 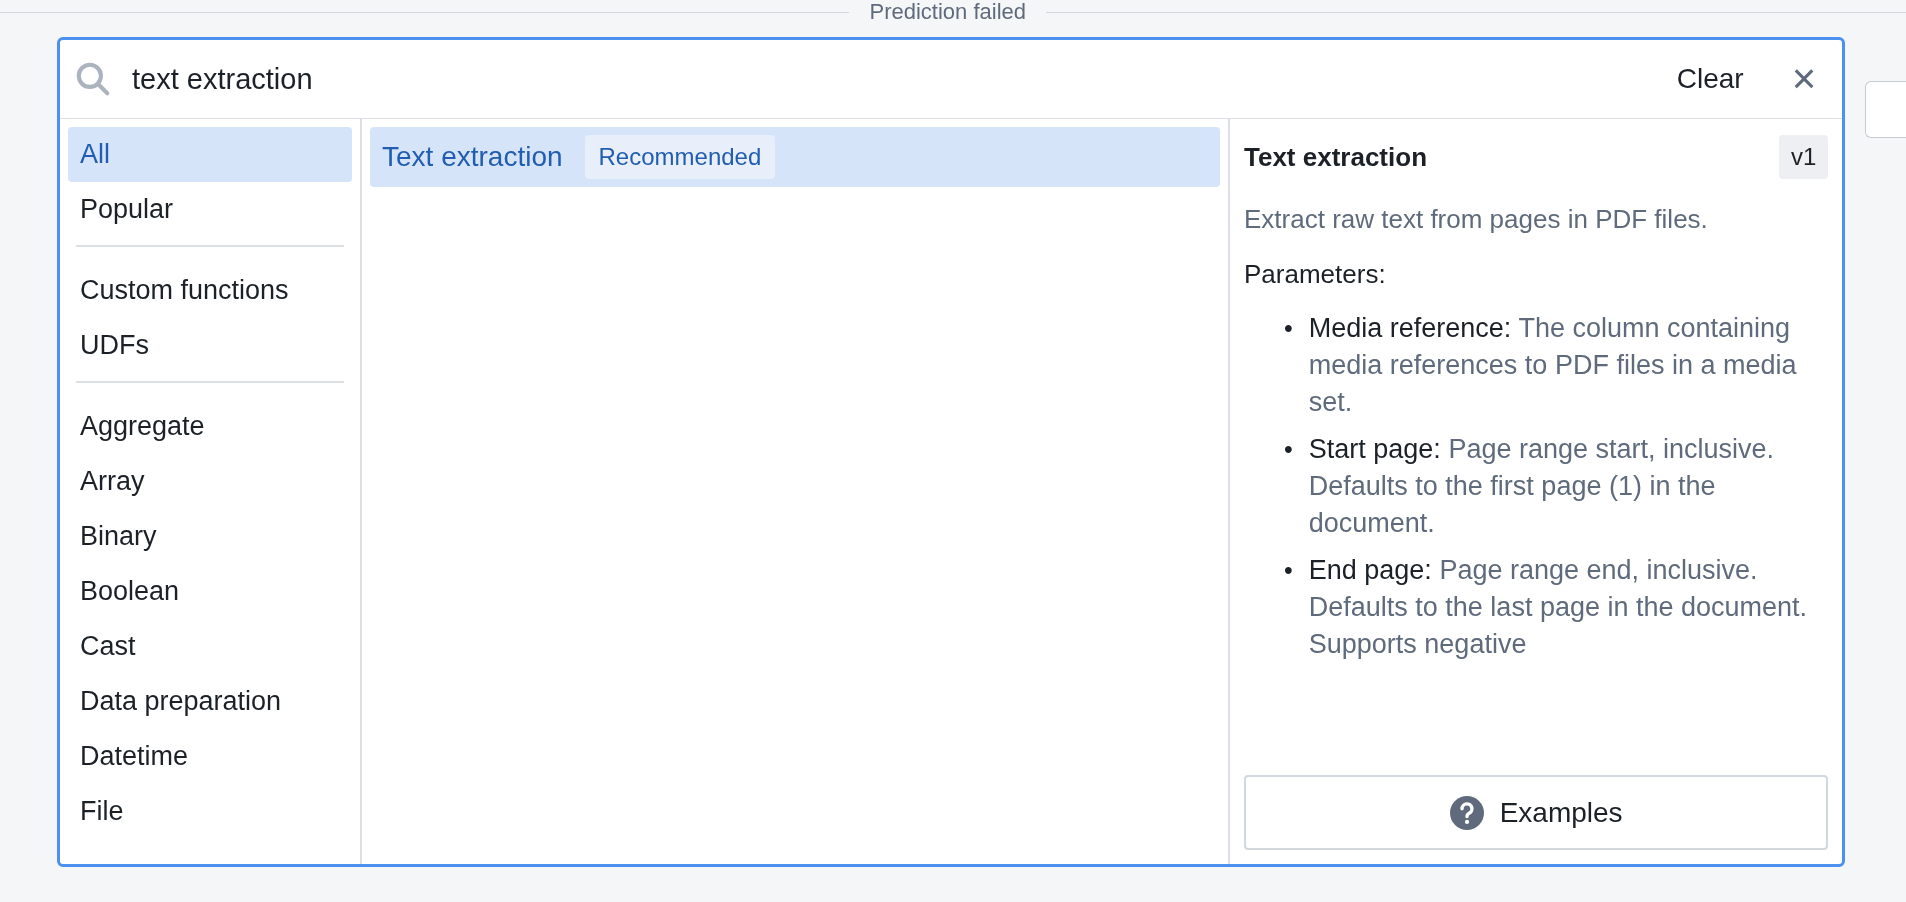 I want to click on result-item: Text extraction Recommended, so click(x=795, y=157).